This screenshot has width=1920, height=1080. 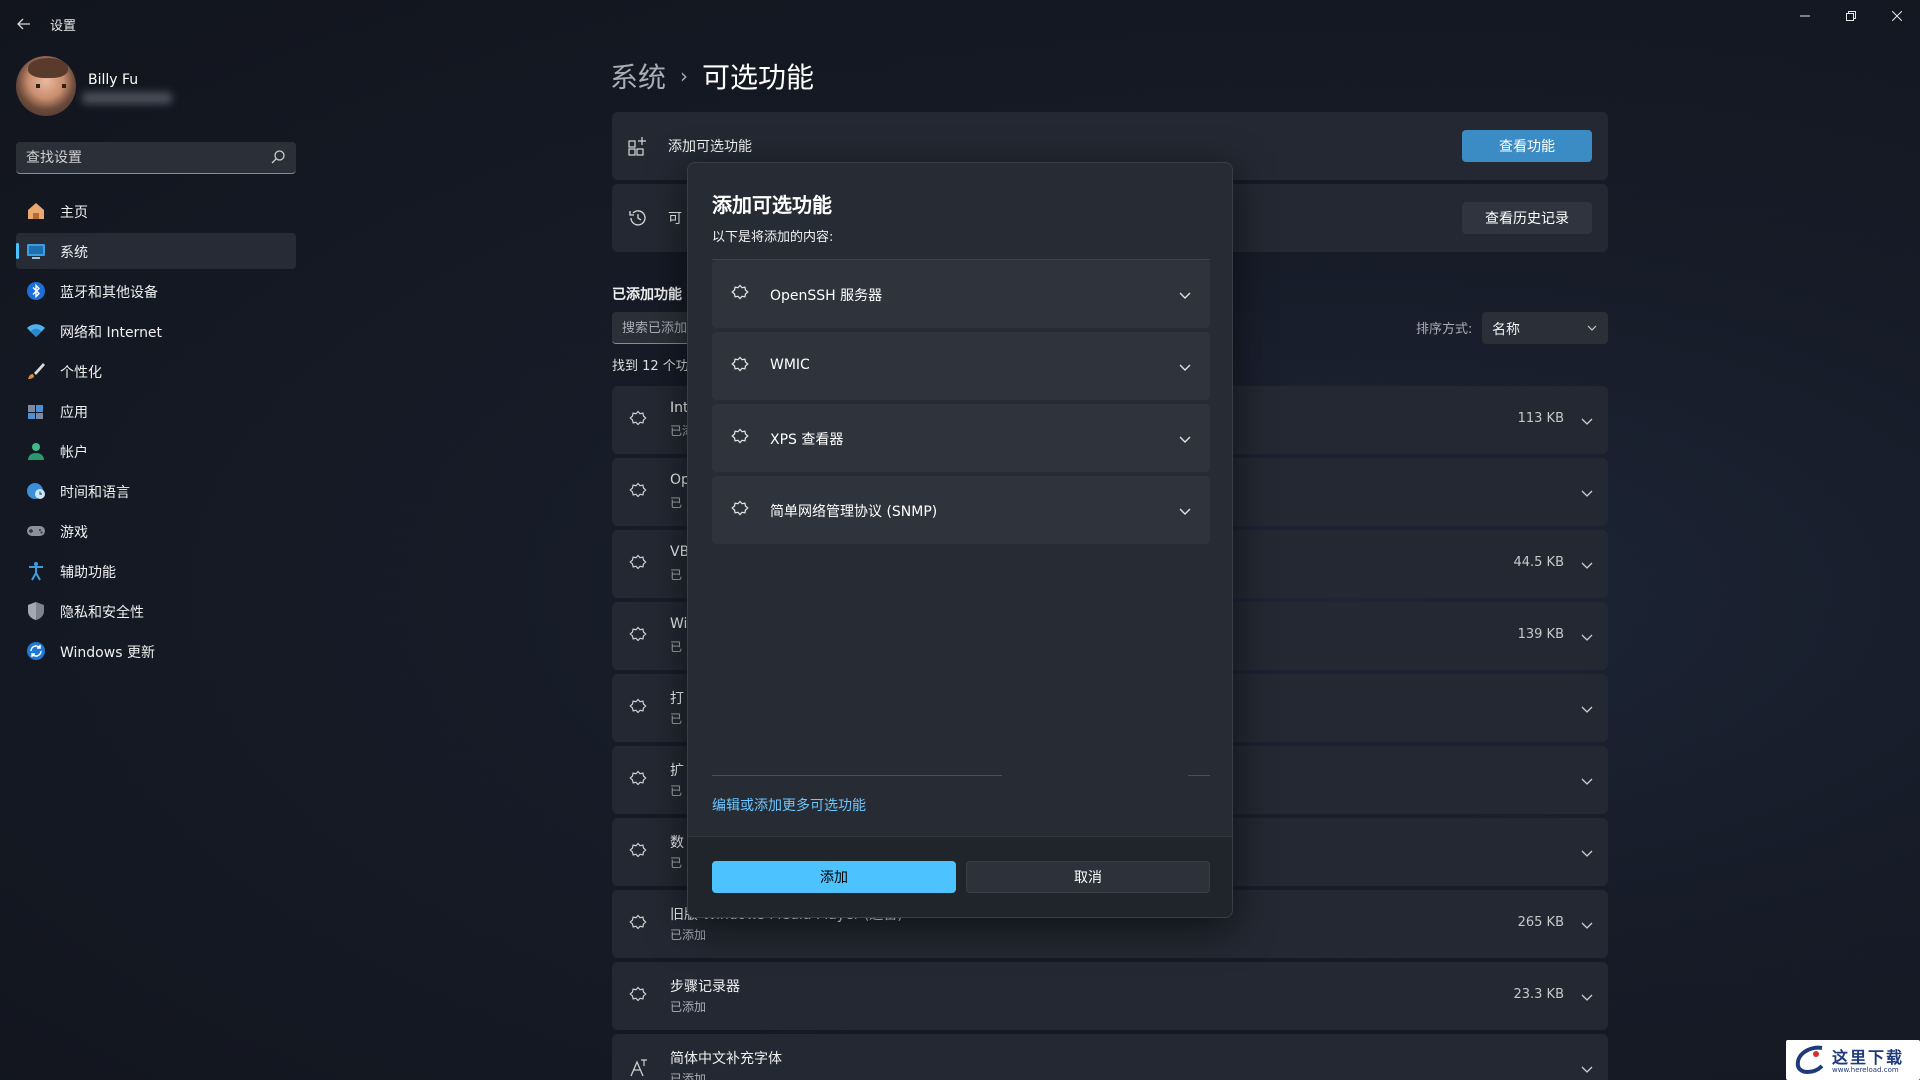 What do you see at coordinates (278, 157) in the screenshot?
I see `search-icon` at bounding box center [278, 157].